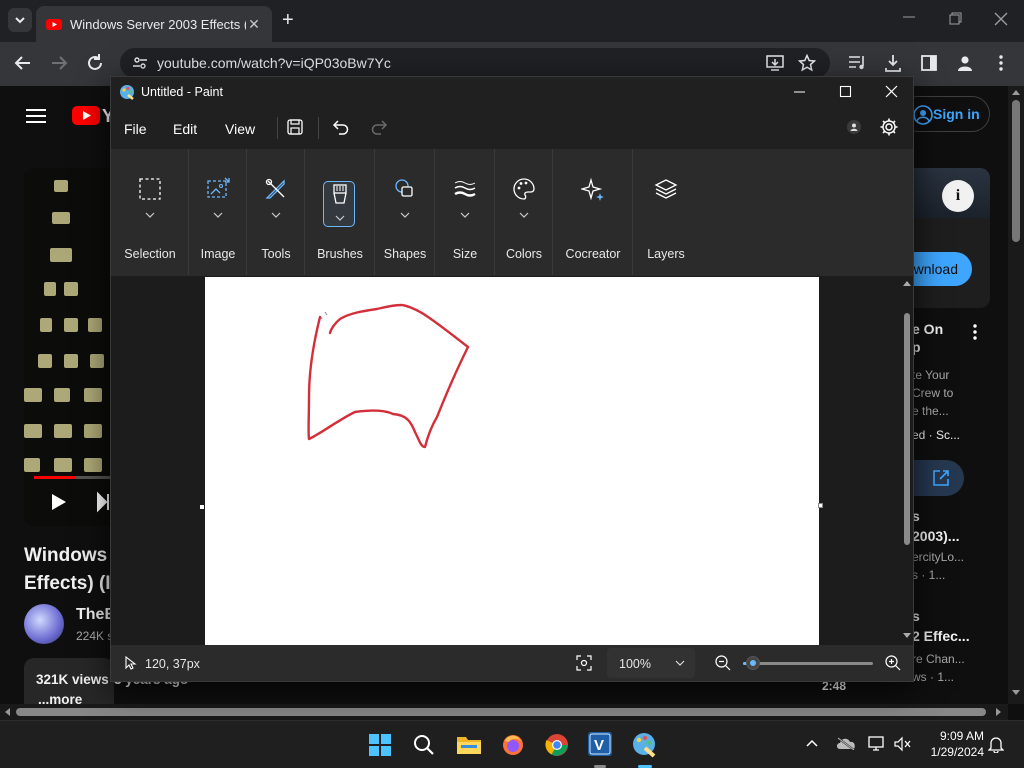 The width and height of the screenshot is (1024, 768). I want to click on brush-icon, so click(339, 194).